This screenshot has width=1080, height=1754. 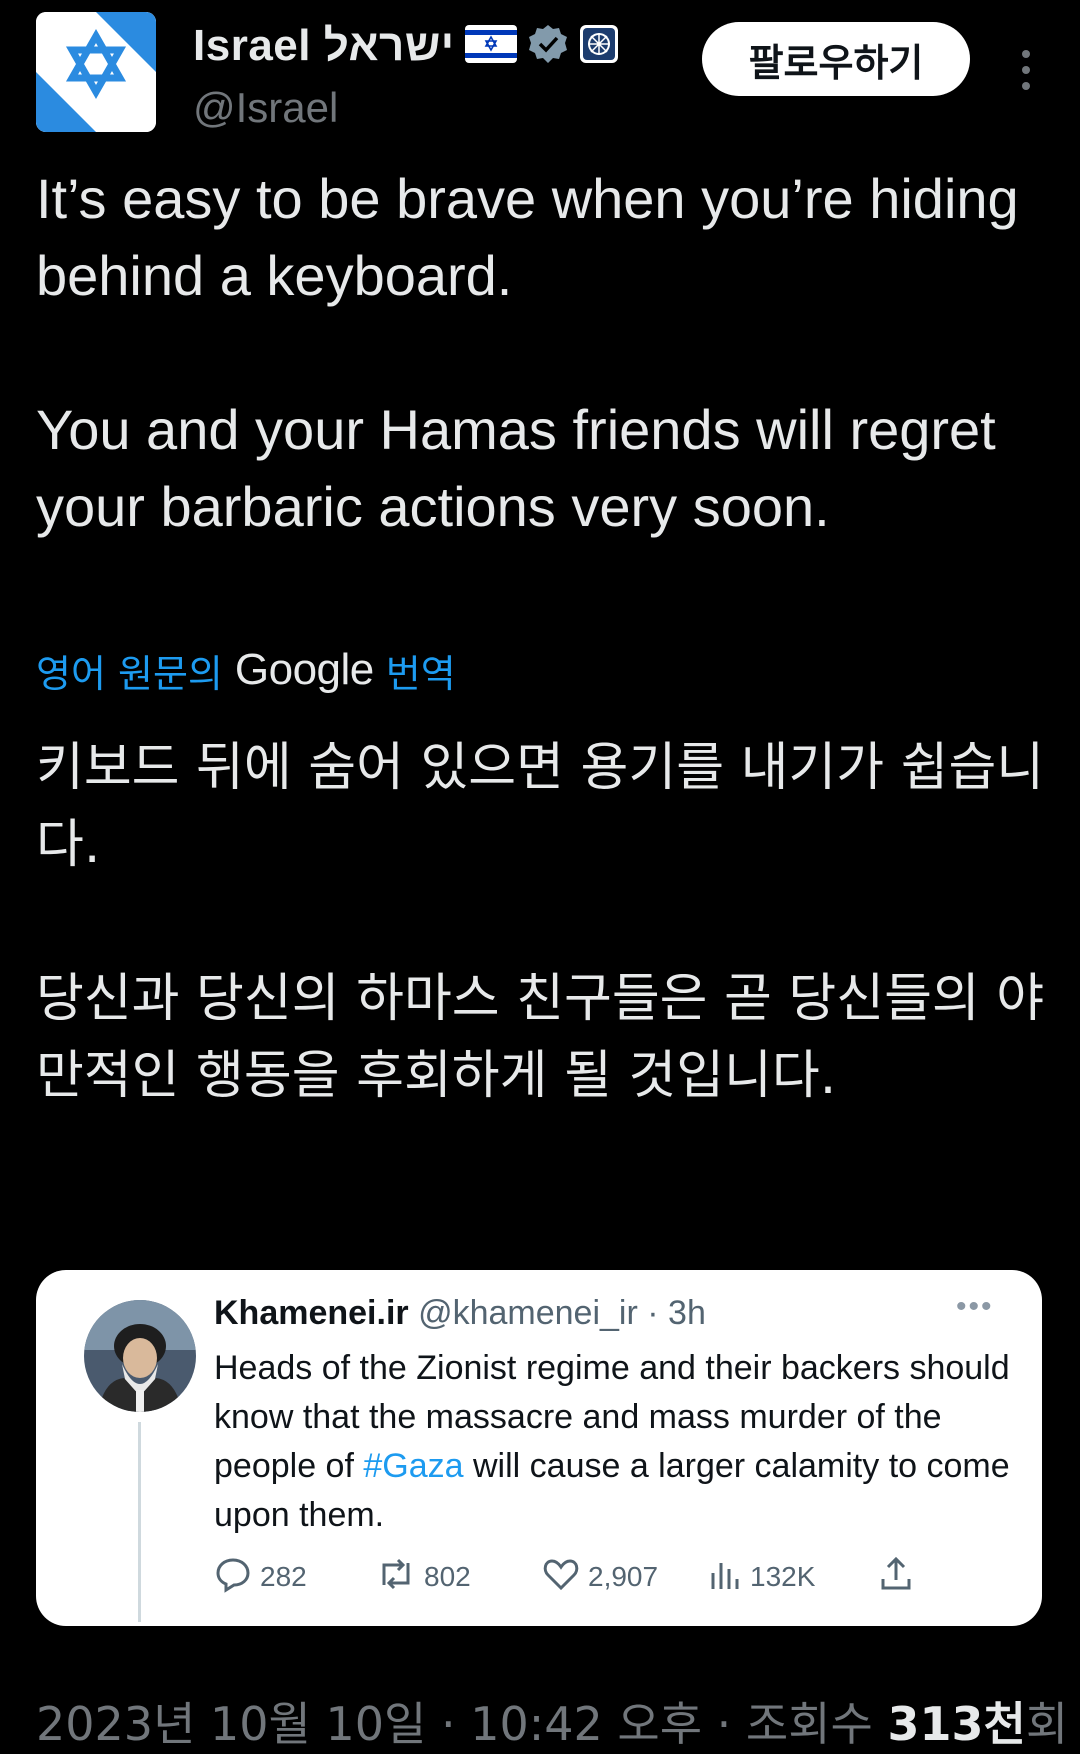 I want to click on israel-flag-icon, so click(x=490, y=46).